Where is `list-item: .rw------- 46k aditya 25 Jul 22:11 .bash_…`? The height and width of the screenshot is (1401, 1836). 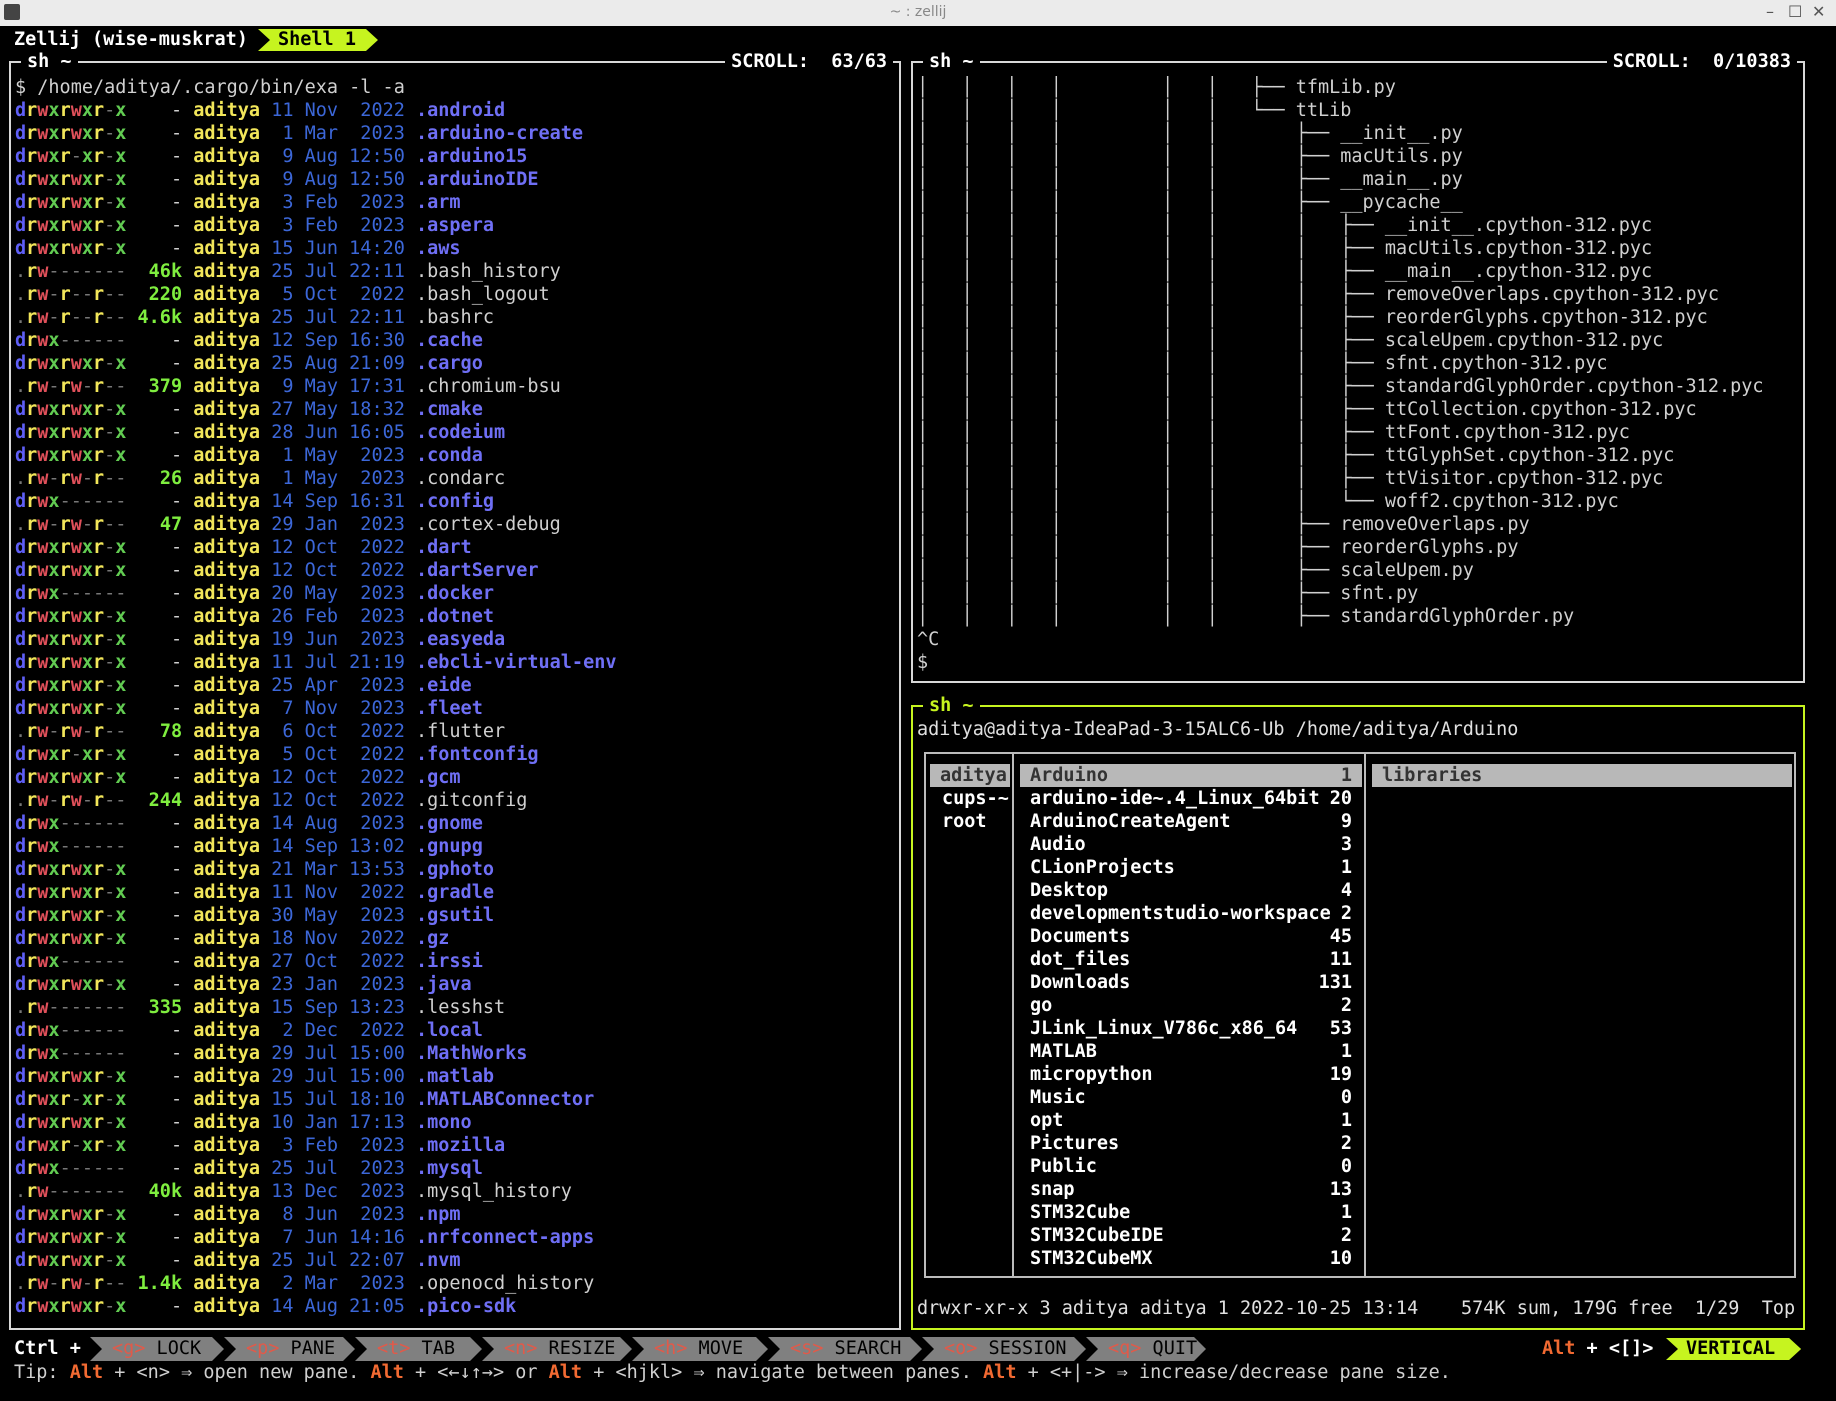 list-item: .rw------- 46k aditya 25 Jul 22:11 .bash_… is located at coordinates (457, 271).